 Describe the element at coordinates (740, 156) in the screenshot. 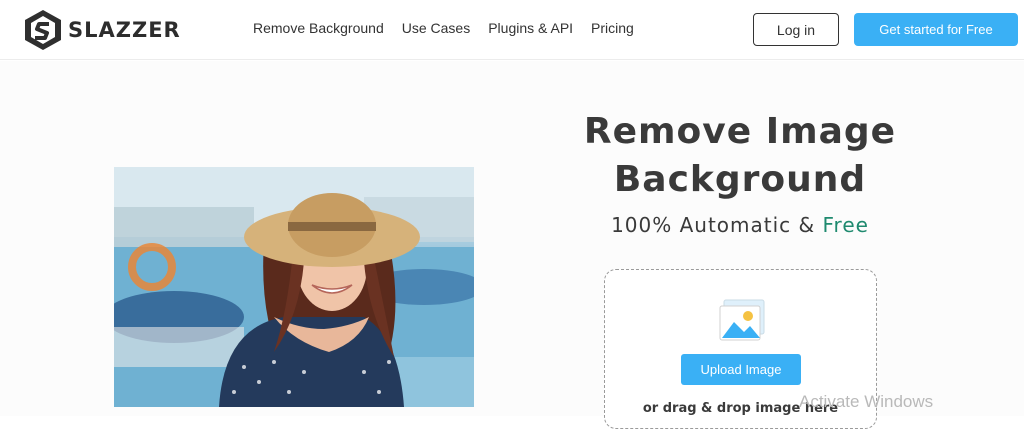

I see `page-title: Remove Image Background` at that location.